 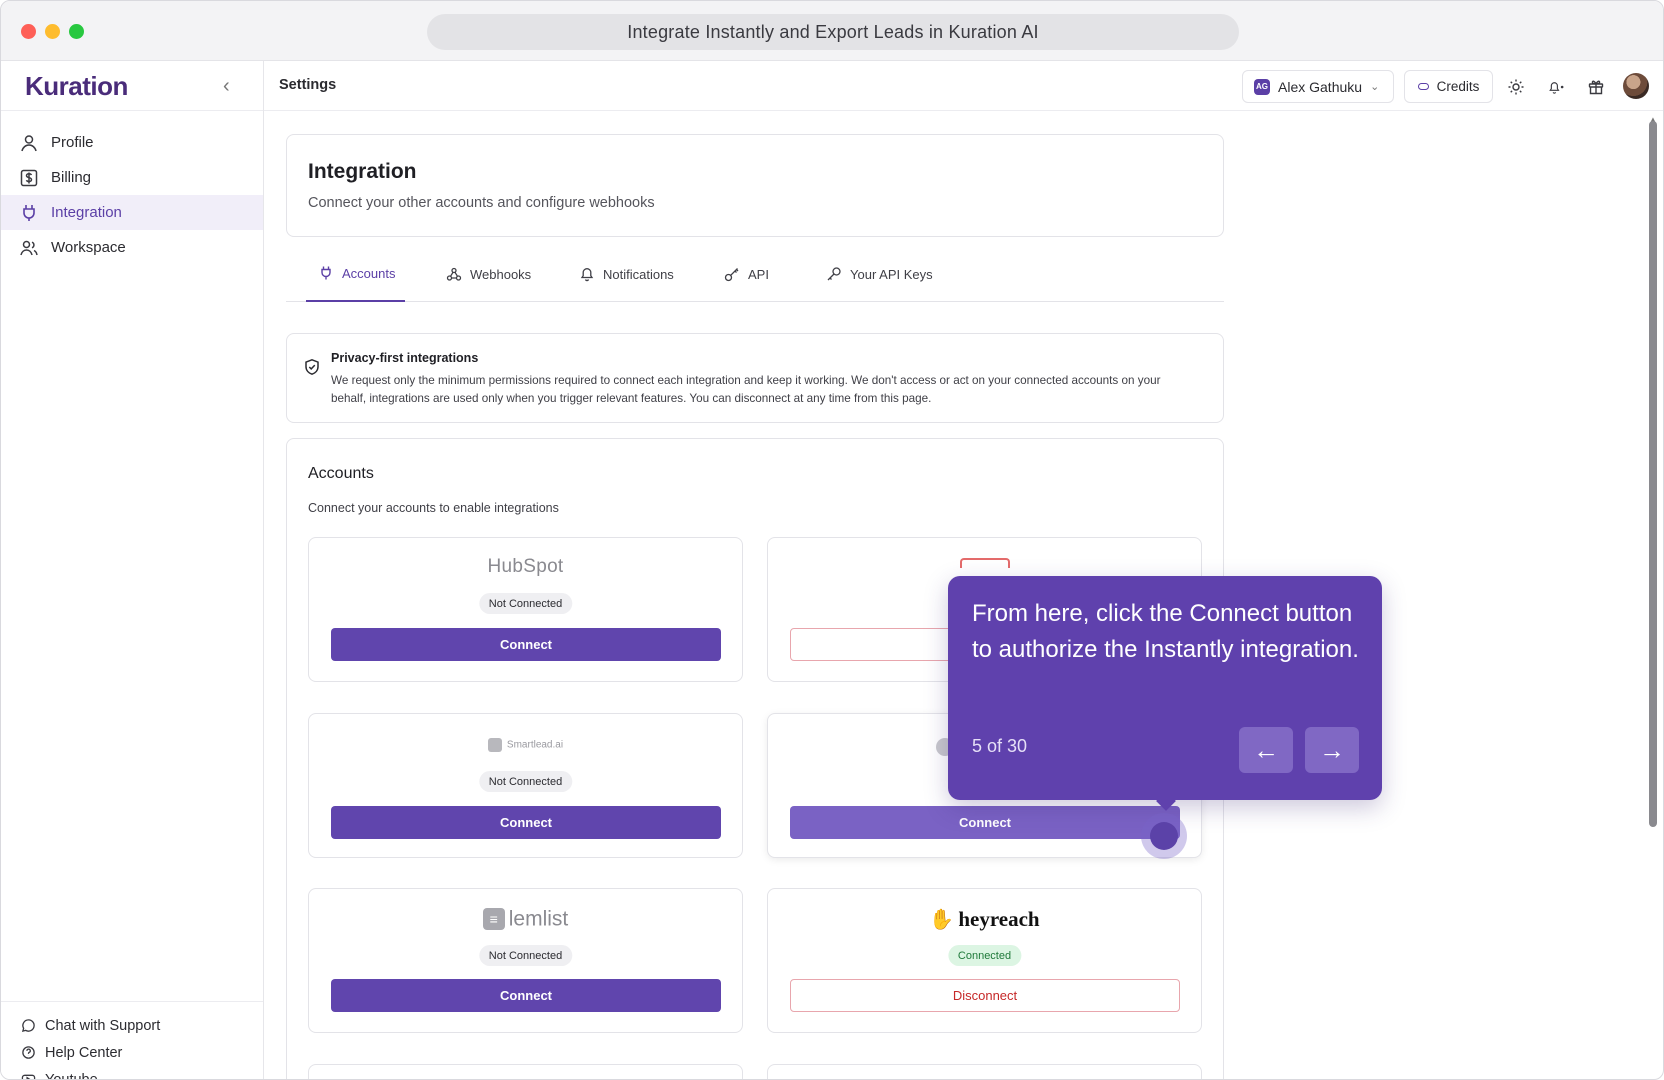 I want to click on click-target-hotspot, so click(x=1164, y=836).